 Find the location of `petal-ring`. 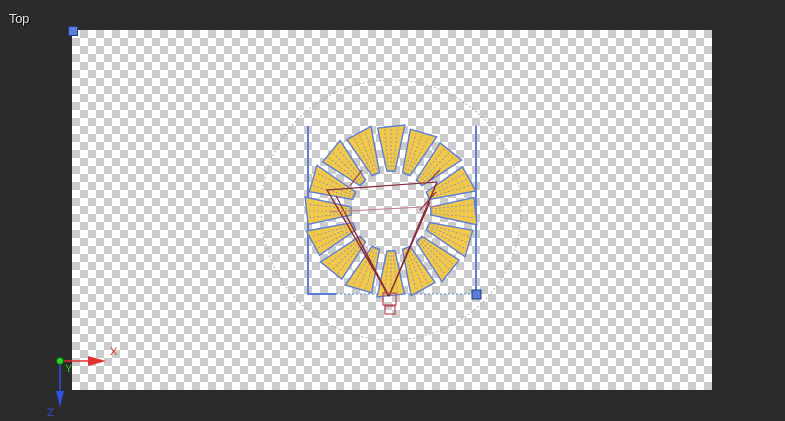

petal-ring is located at coordinates (391, 211).